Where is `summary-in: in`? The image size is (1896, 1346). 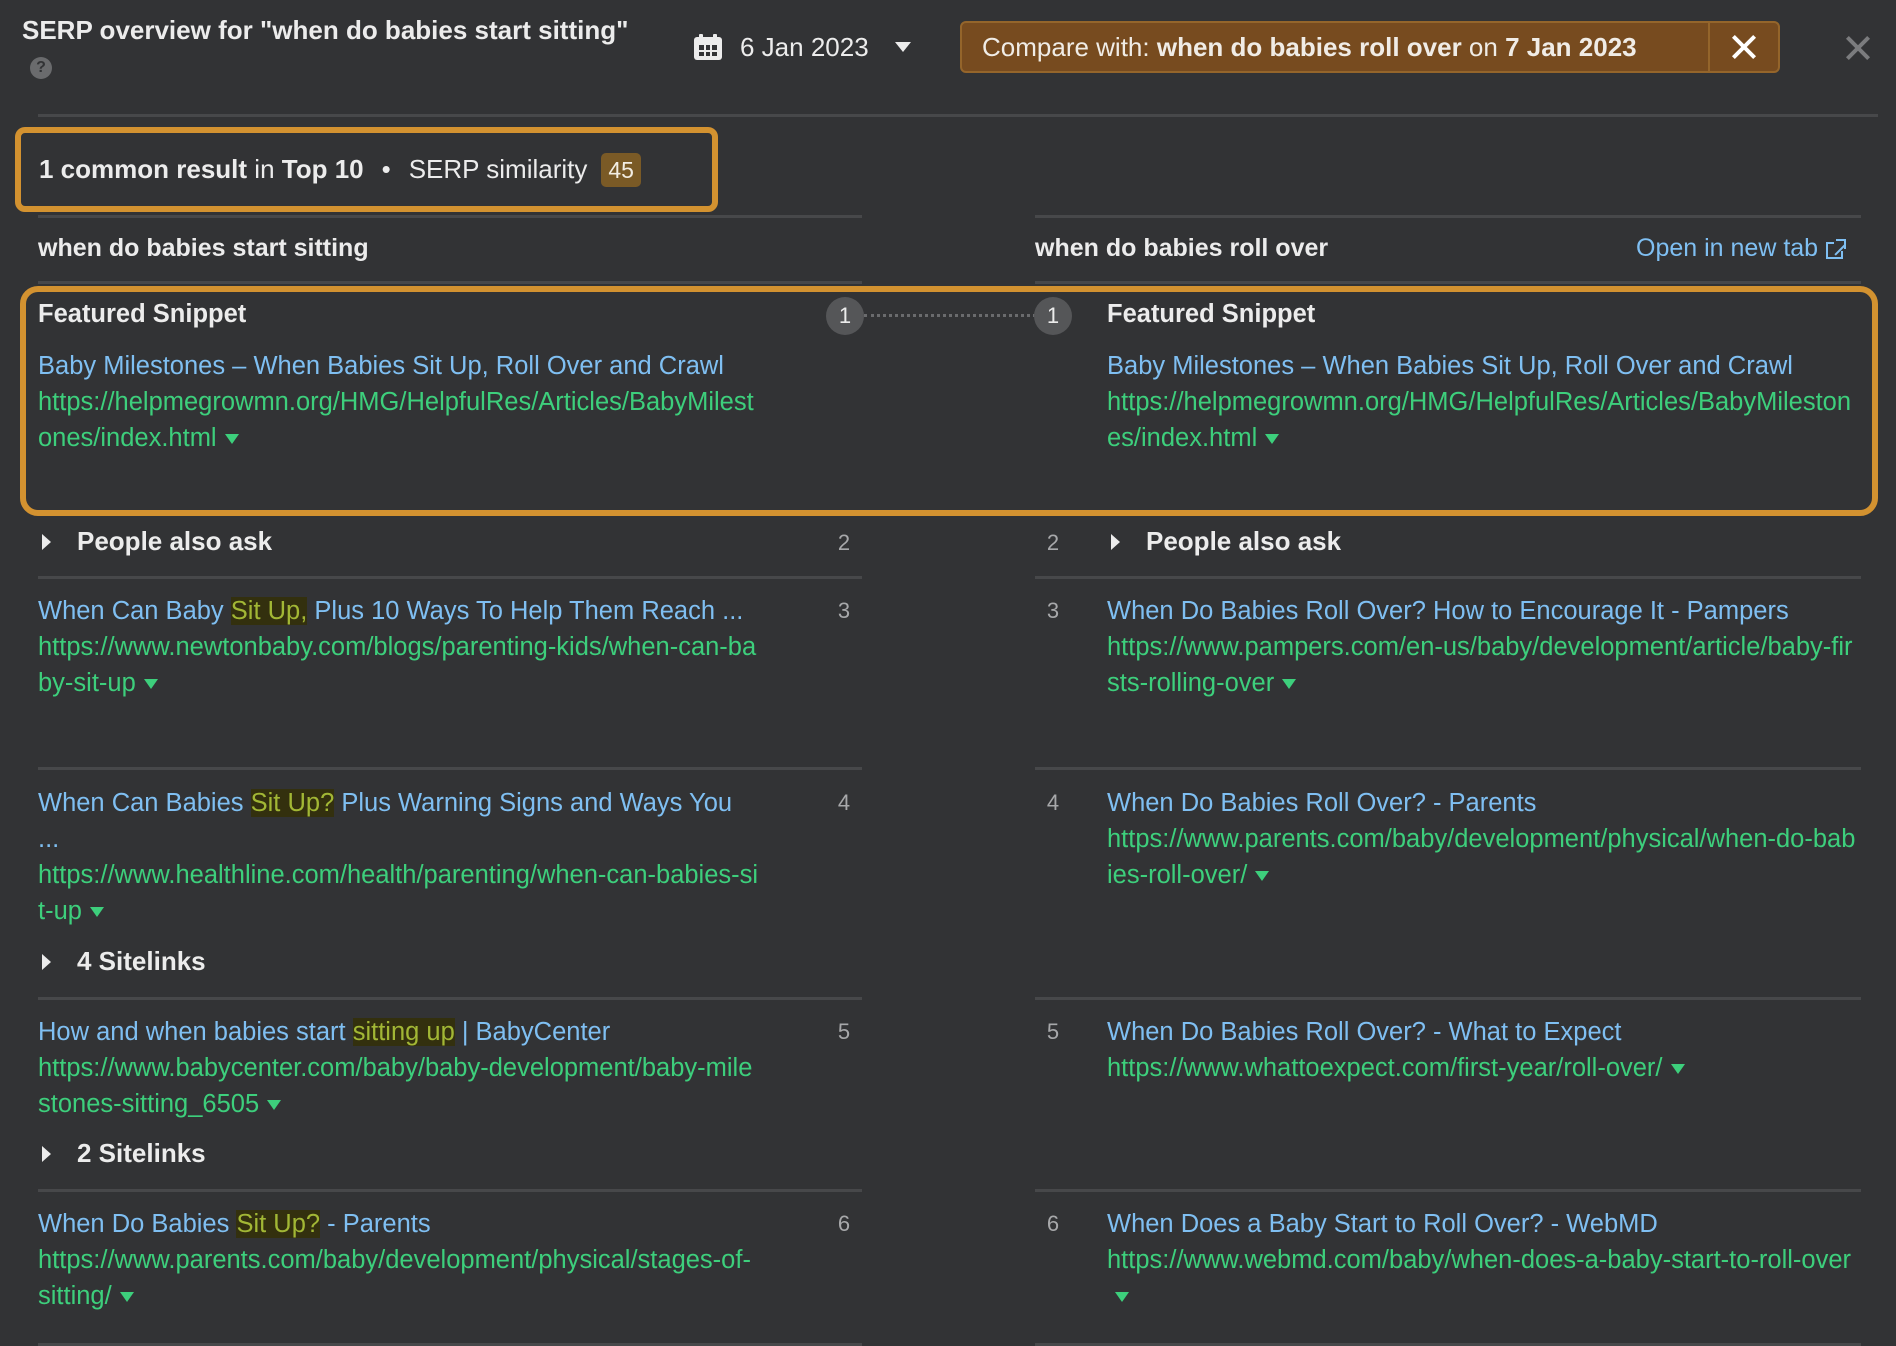 summary-in: in is located at coordinates (264, 169).